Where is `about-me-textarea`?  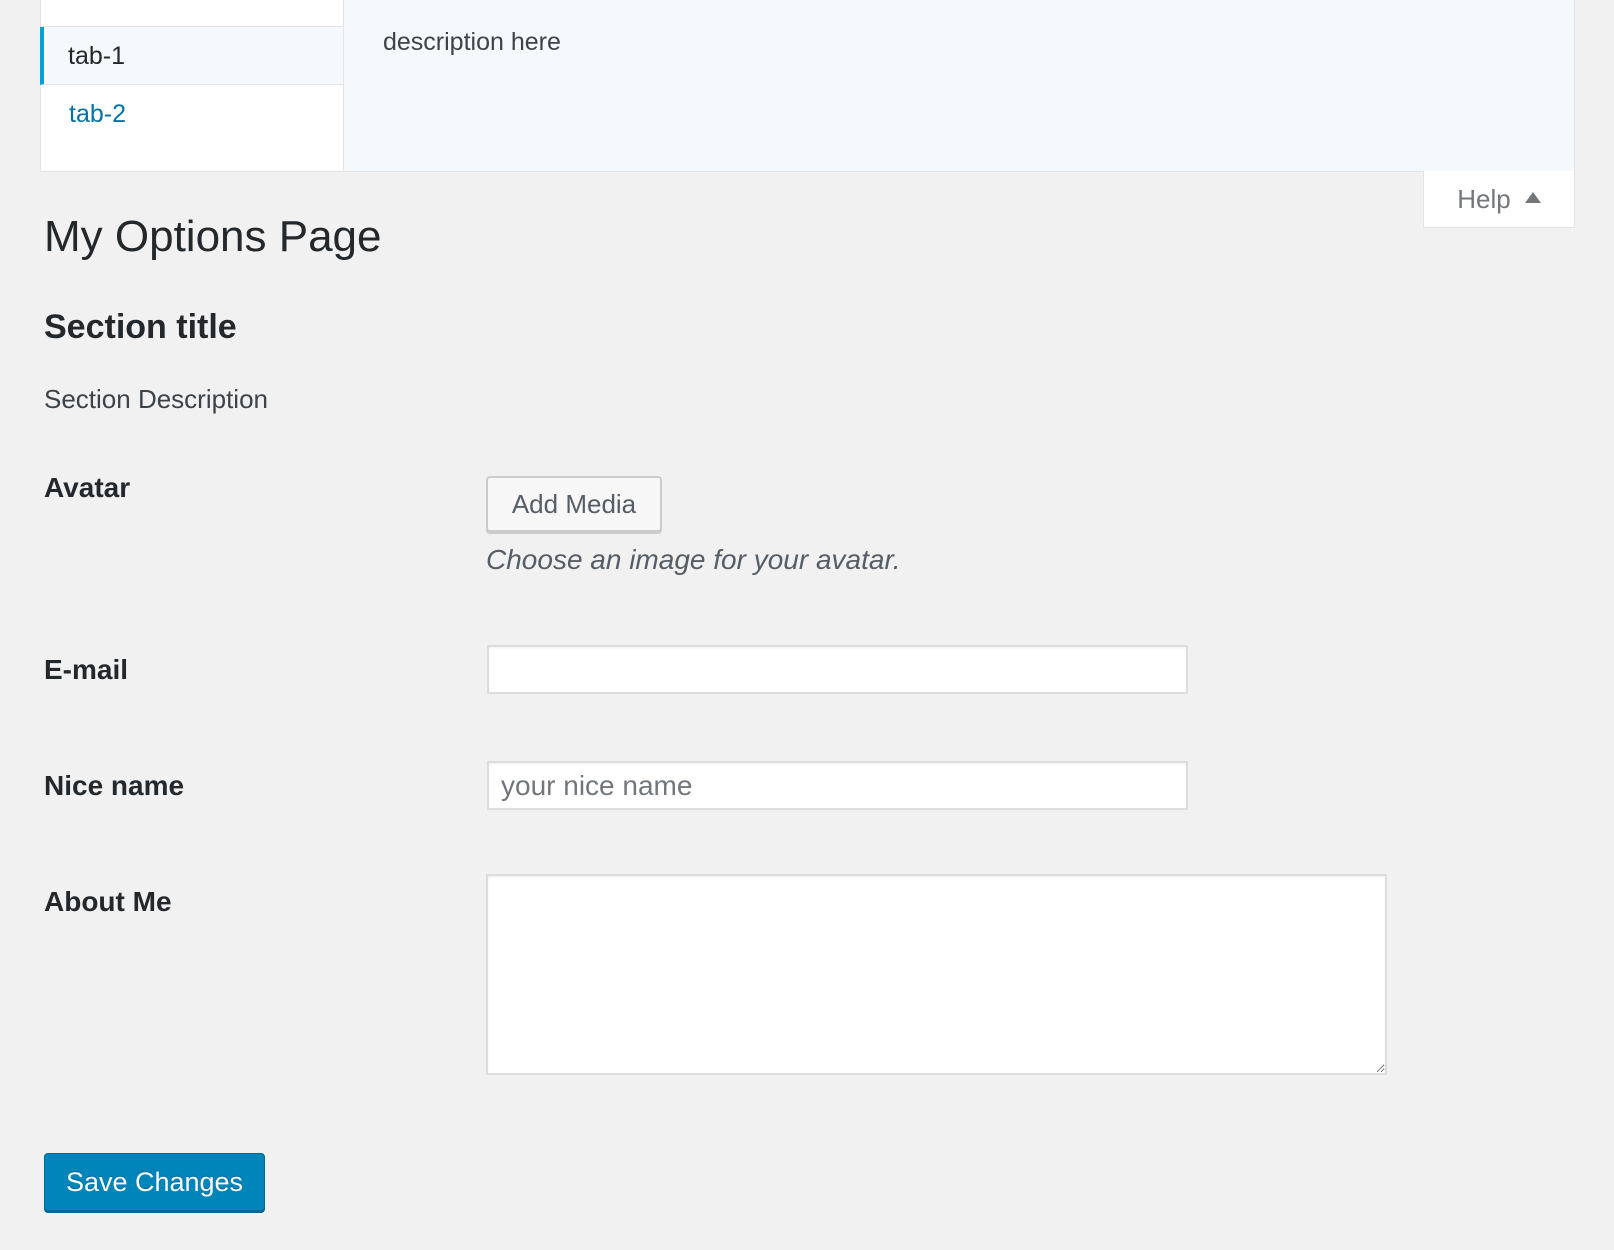
about-me-textarea is located at coordinates (936, 974).